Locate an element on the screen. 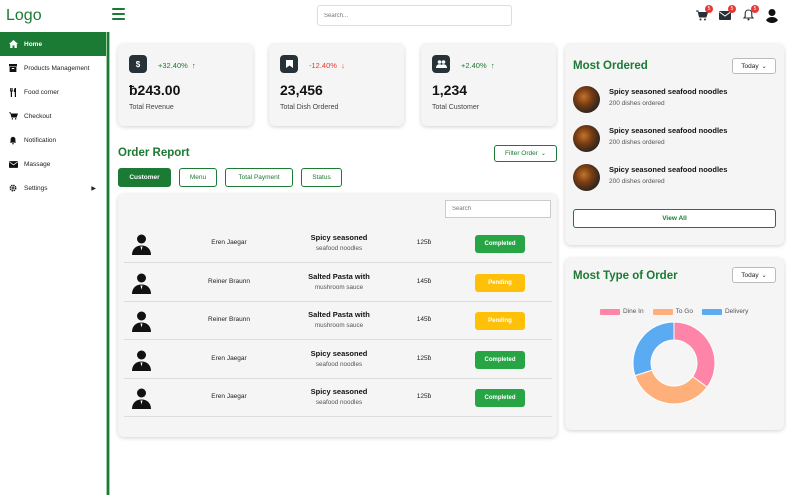  legend-item: Dine In is located at coordinates (622, 311).